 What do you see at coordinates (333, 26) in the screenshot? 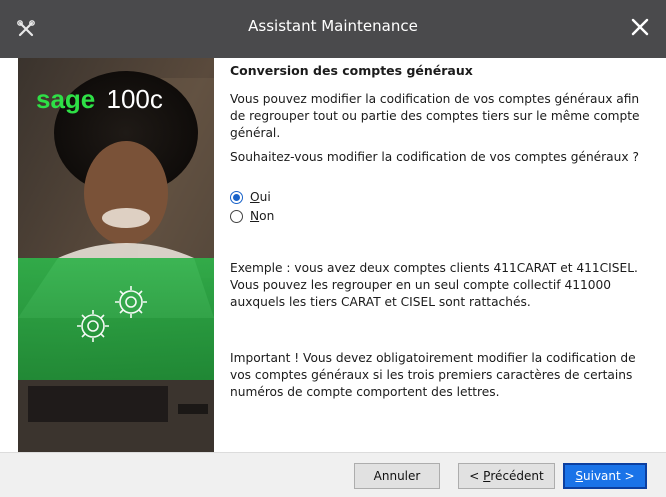
I see `window-title: Assistant Maintenance` at bounding box center [333, 26].